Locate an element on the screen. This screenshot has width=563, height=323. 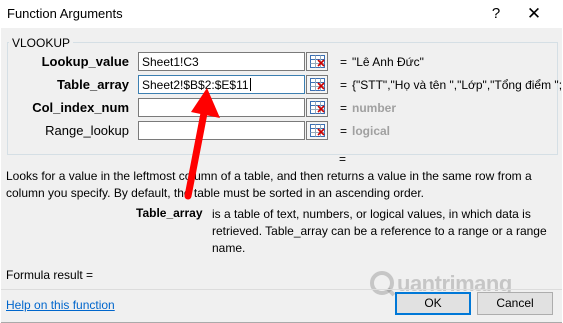
argument-help-name: Table_array is located at coordinates (169, 213).